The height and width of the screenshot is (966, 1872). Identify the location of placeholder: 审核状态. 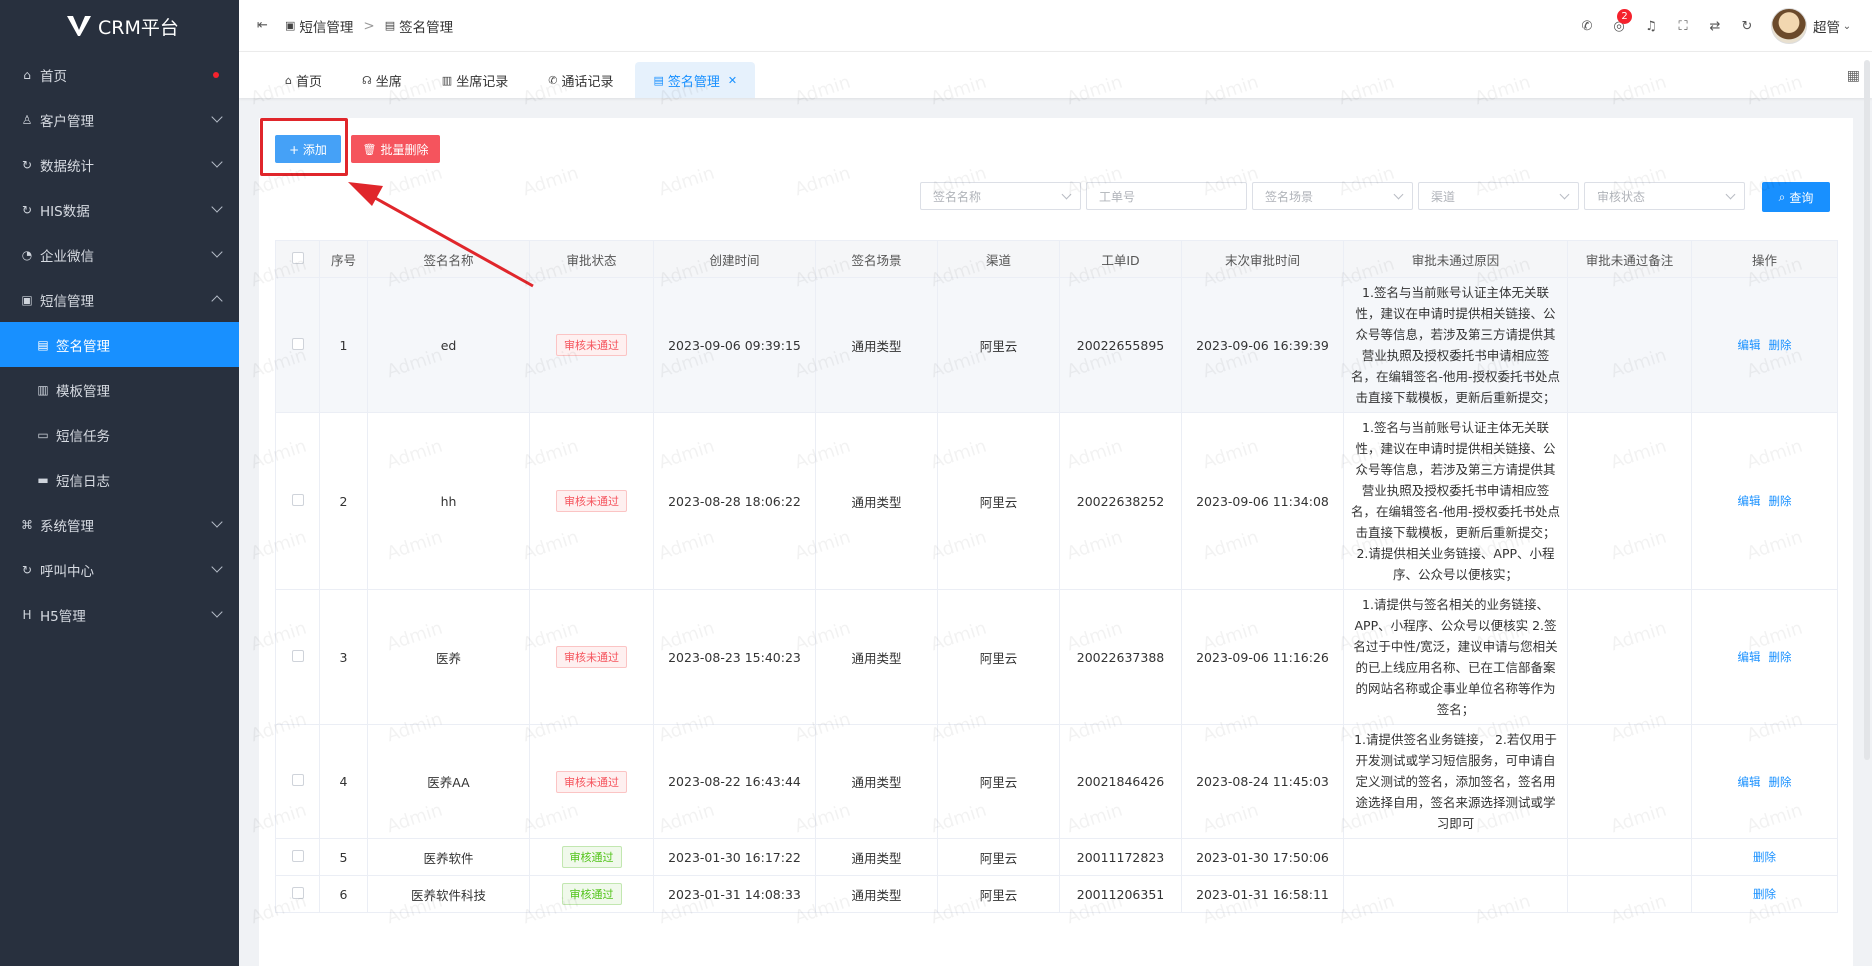
(1621, 196).